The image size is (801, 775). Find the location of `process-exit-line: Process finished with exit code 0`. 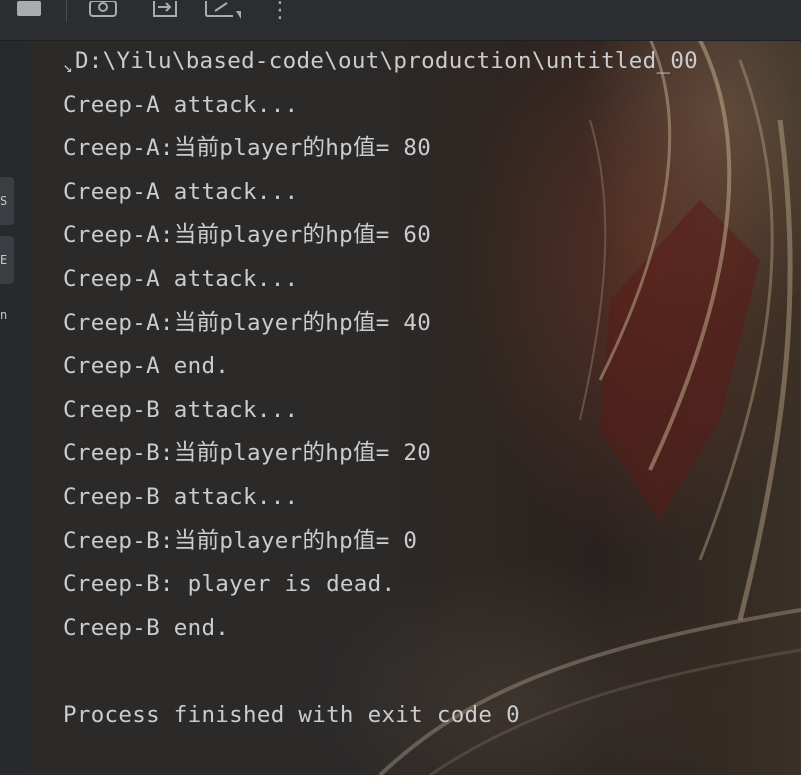

process-exit-line: Process finished with exit code 0 is located at coordinates (291, 714).